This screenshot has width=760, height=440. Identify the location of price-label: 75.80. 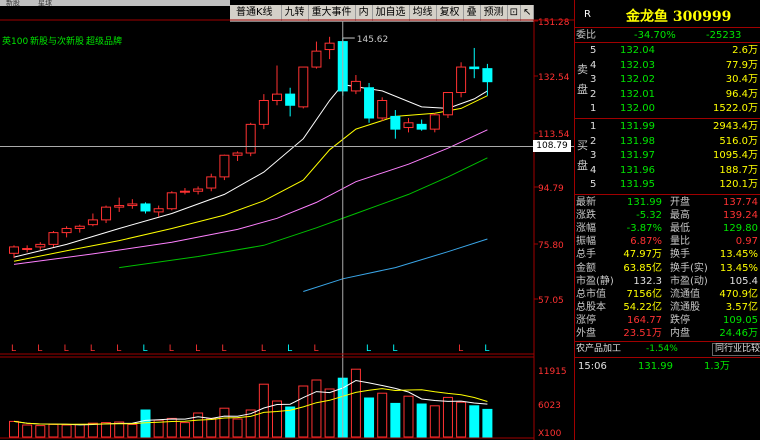
(551, 246).